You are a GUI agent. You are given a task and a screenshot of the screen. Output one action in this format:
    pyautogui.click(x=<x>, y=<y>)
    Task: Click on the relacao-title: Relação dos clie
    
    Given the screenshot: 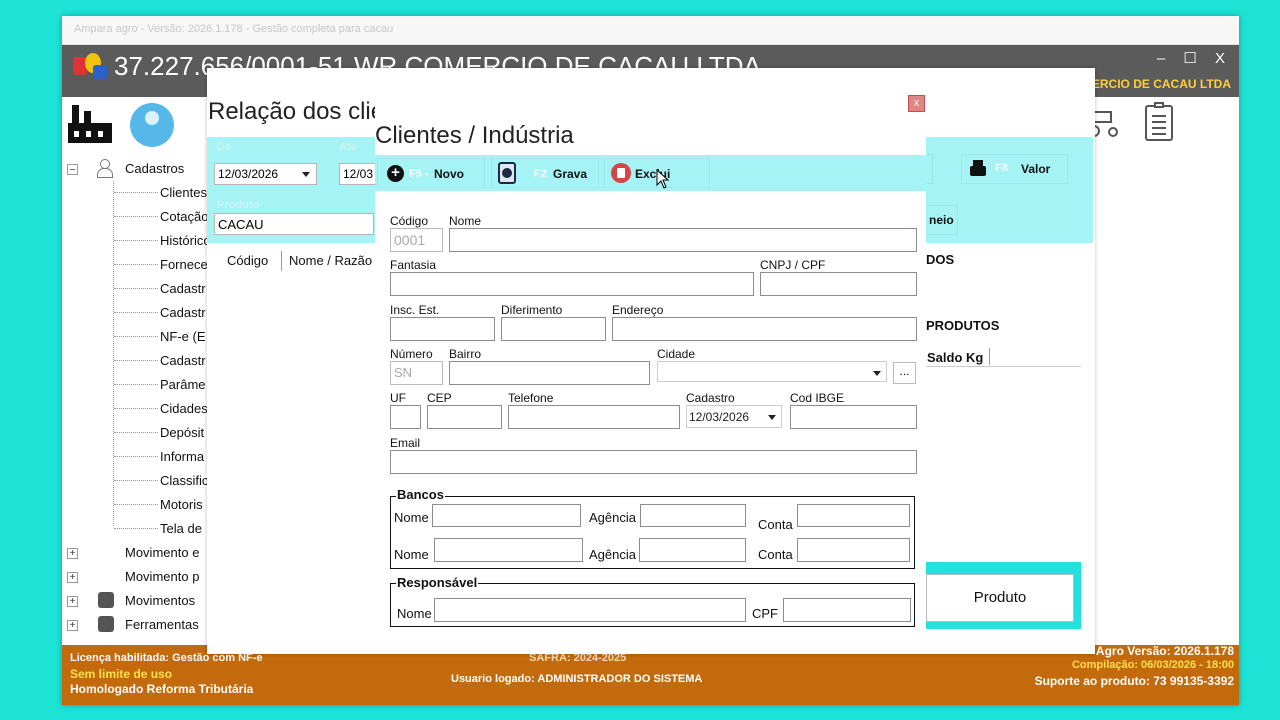 What is the action you would take?
    pyautogui.click(x=296, y=111)
    